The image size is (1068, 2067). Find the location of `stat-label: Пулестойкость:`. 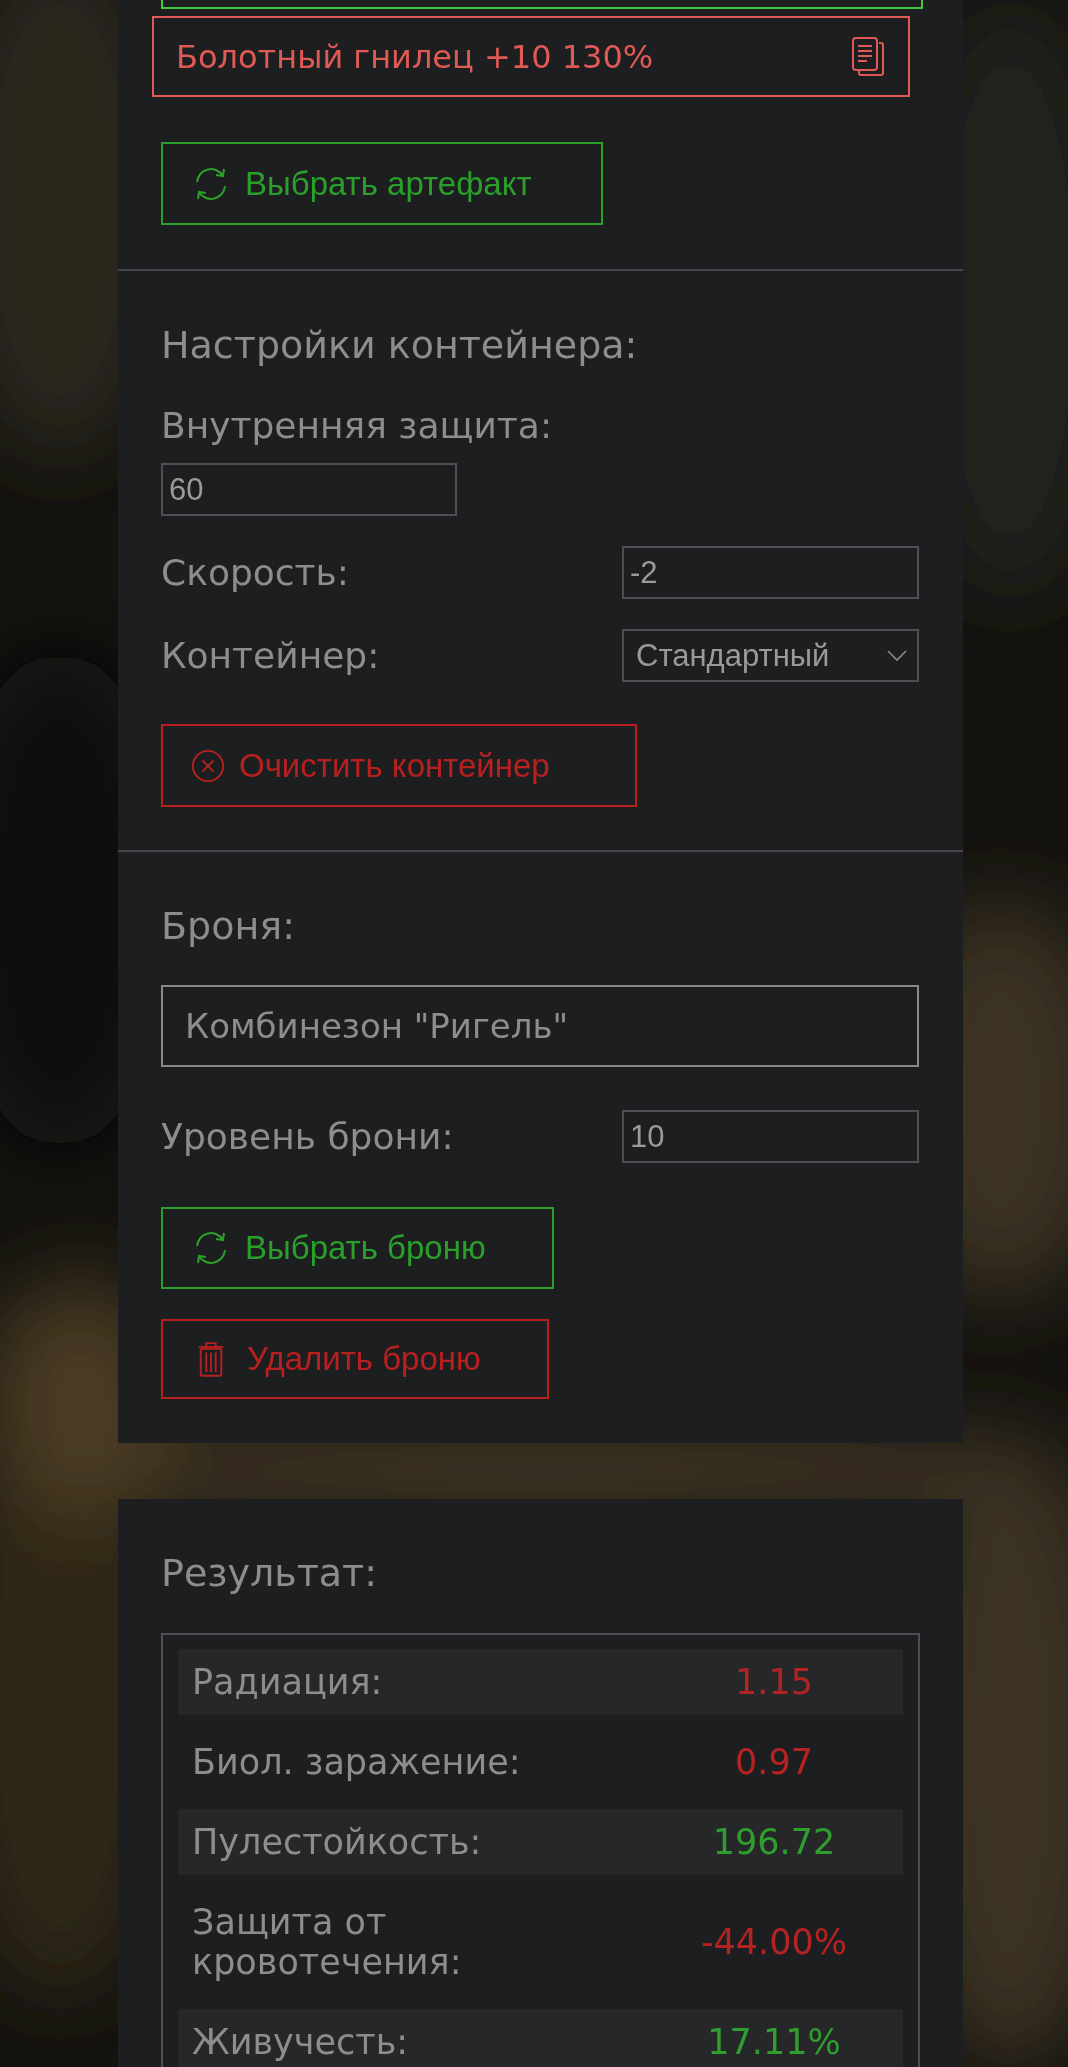

stat-label: Пулестойкость: is located at coordinates (337, 1842).